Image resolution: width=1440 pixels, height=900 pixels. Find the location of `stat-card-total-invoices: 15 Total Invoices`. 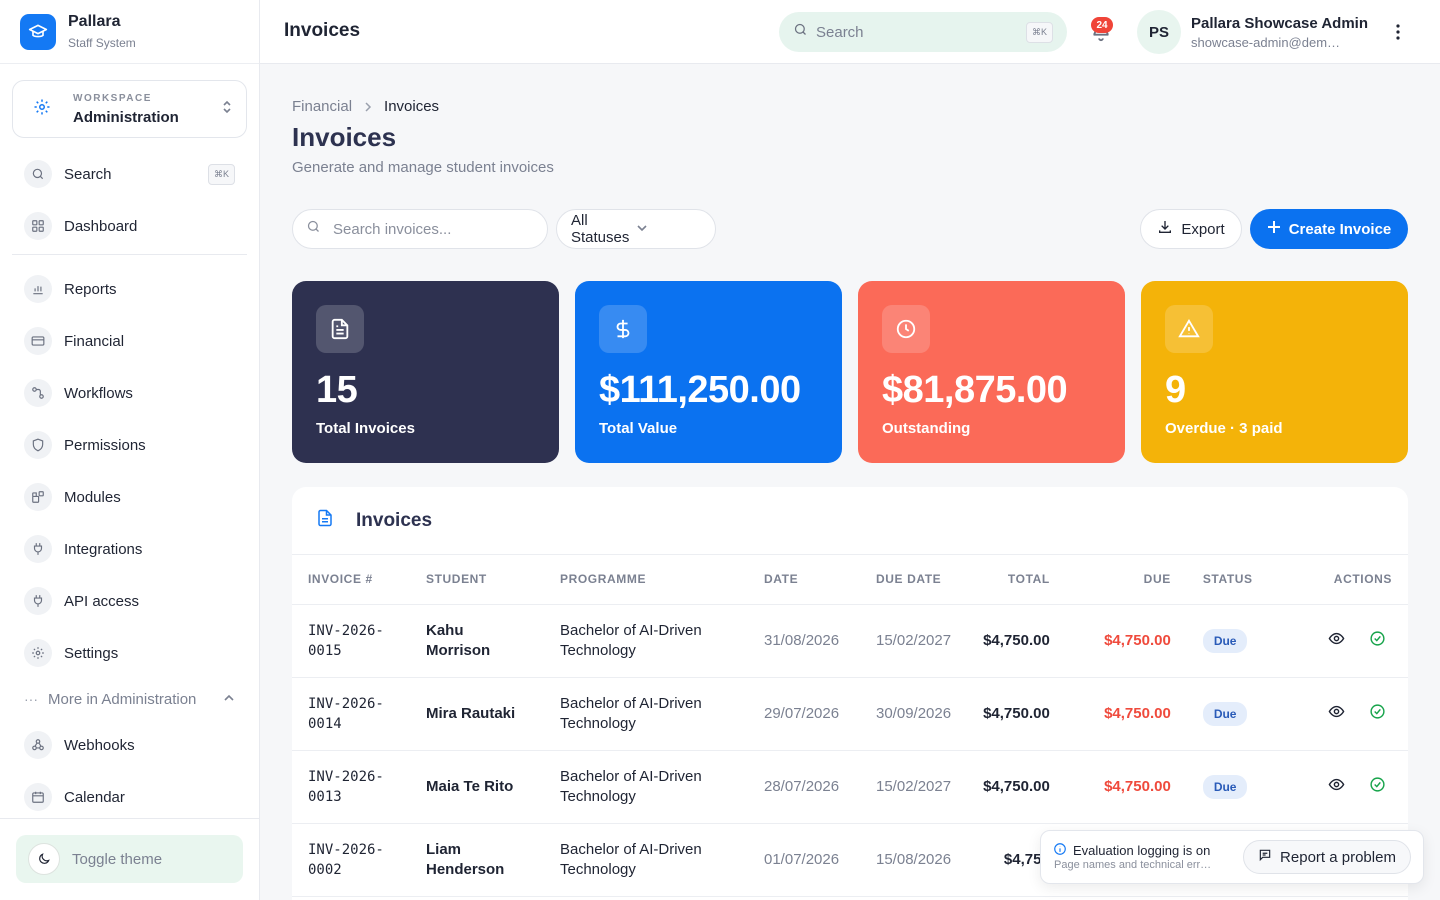

stat-card-total-invoices: 15 Total Invoices is located at coordinates (425, 372).